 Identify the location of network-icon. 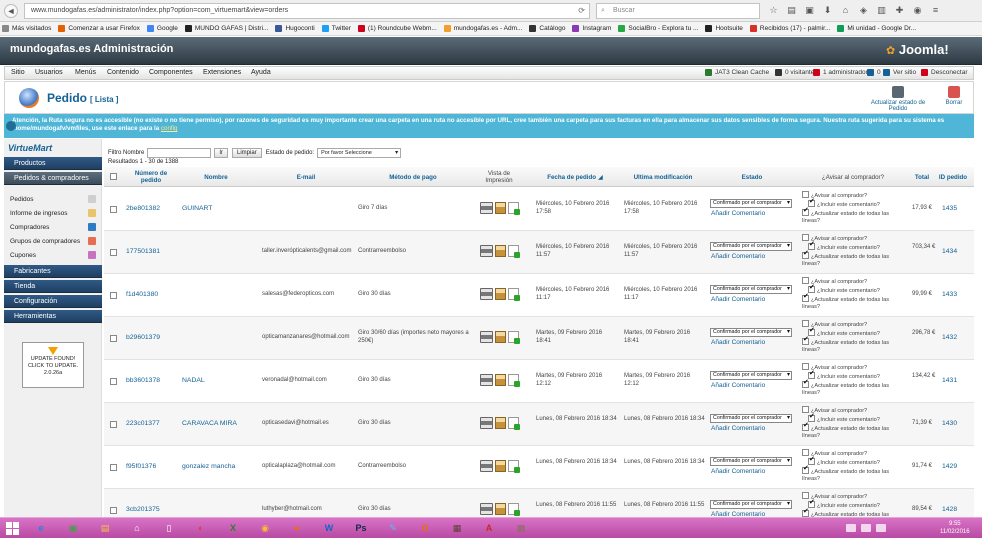
(866, 528).